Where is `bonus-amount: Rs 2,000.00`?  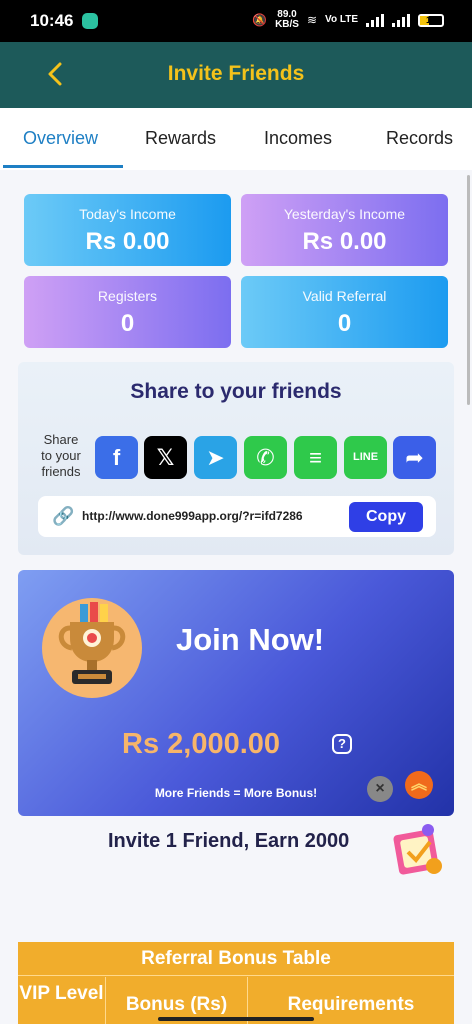
bonus-amount: Rs 2,000.00 is located at coordinates (201, 744).